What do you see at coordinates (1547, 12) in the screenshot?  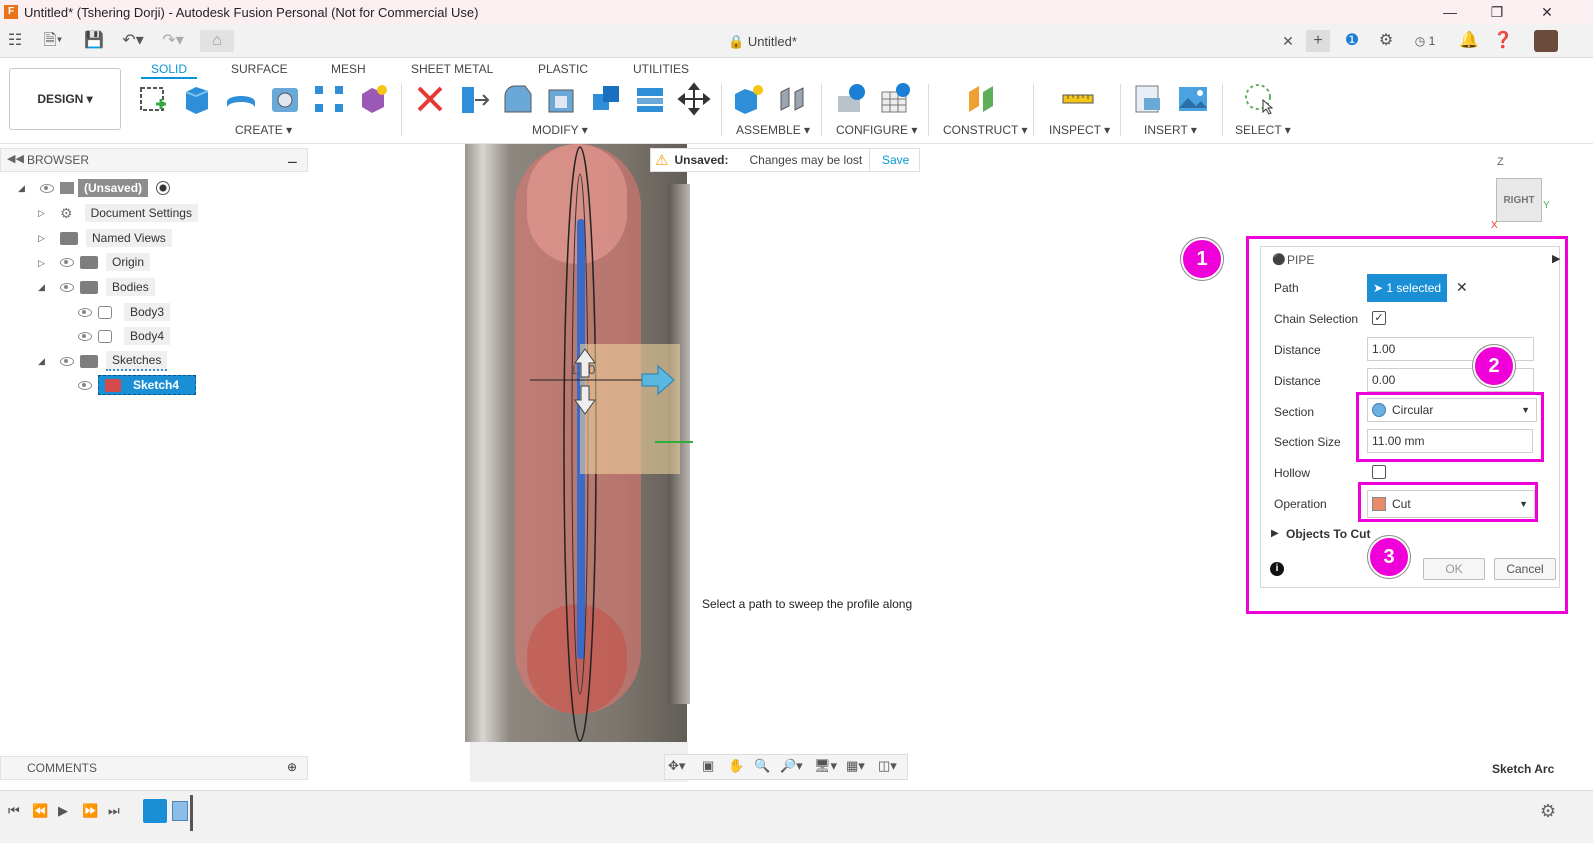 I see `close-icon: ✕` at bounding box center [1547, 12].